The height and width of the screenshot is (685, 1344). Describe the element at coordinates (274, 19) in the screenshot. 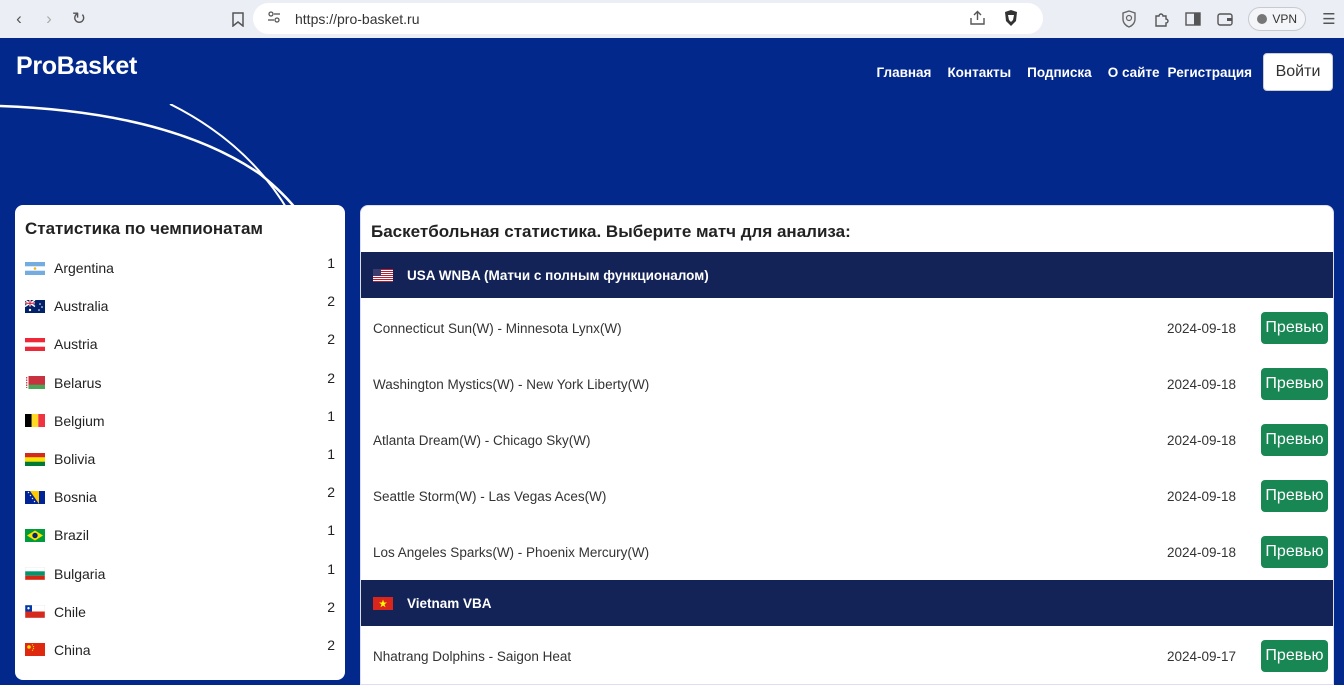

I see `site-settings-icon` at that location.